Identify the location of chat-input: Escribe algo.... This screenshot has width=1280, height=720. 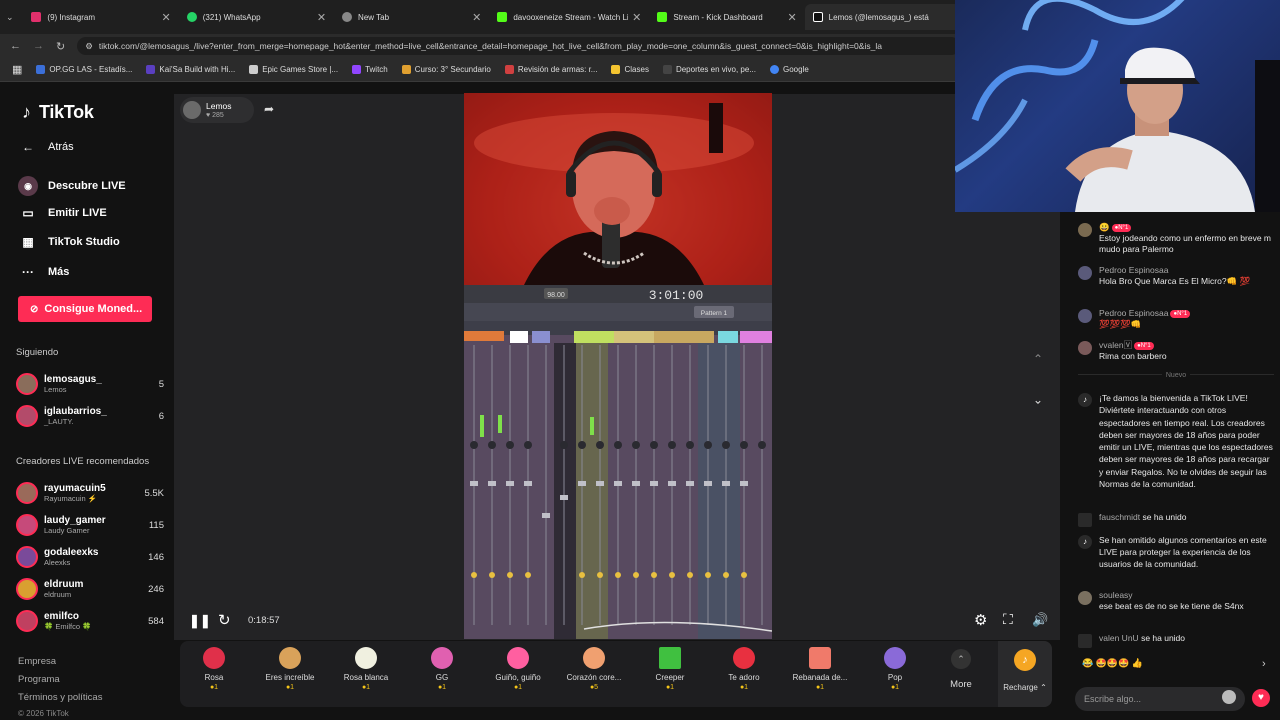
(1160, 699).